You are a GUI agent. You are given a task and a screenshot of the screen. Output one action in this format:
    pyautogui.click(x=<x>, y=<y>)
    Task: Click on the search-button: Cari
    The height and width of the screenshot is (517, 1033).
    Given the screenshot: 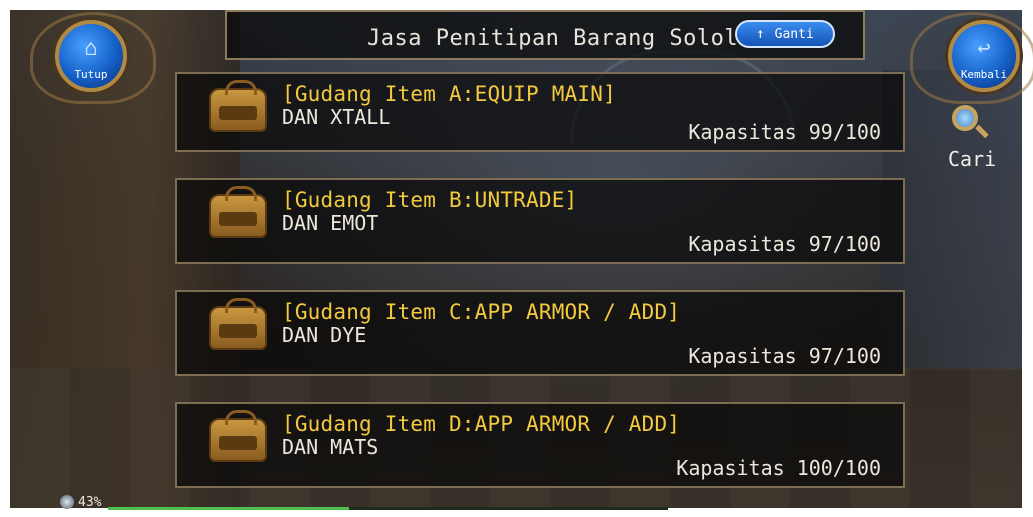 What is the action you would take?
    pyautogui.click(x=978, y=140)
    